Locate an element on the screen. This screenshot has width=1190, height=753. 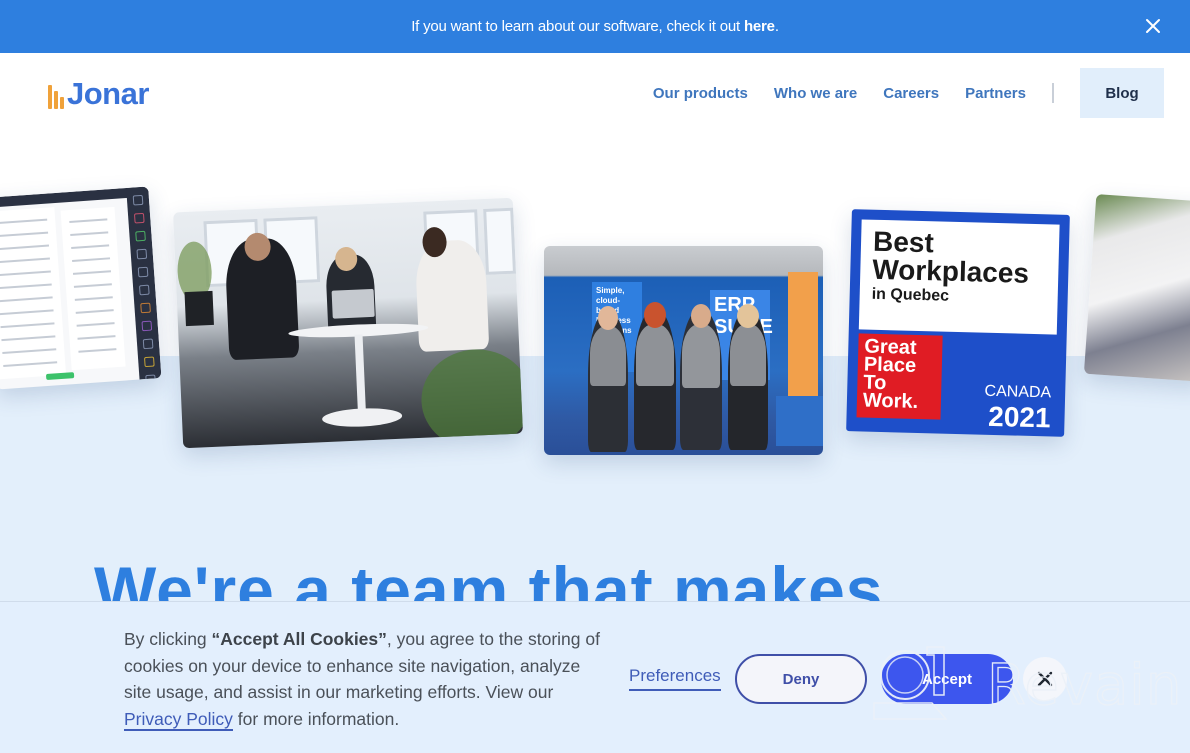
jonar-logo: Jonar is located at coordinates (98, 92).